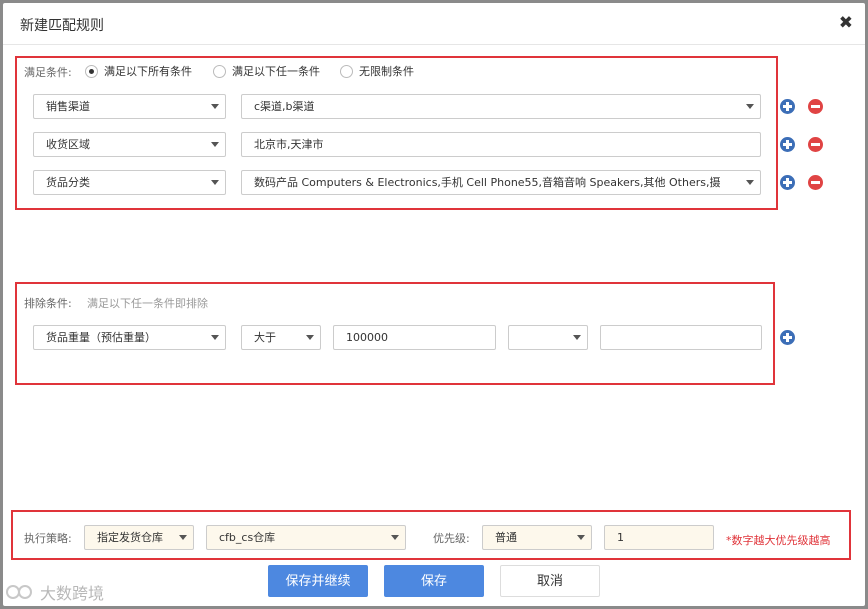 This screenshot has width=868, height=609. What do you see at coordinates (318, 581) in the screenshot?
I see `save-and-continue-button: 保存并继续` at bounding box center [318, 581].